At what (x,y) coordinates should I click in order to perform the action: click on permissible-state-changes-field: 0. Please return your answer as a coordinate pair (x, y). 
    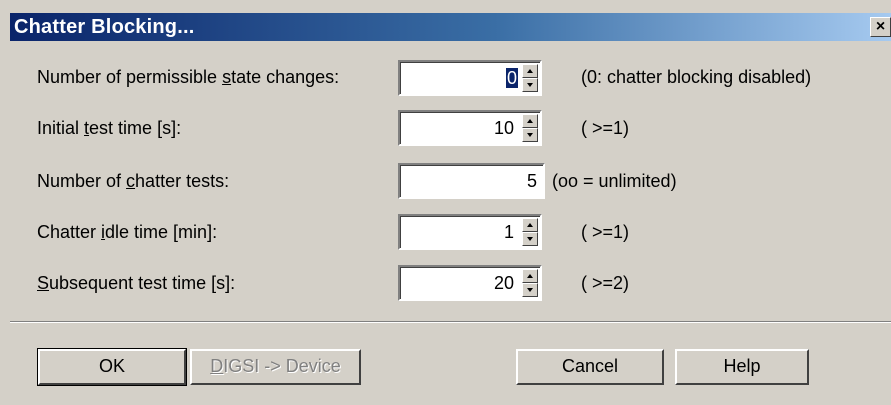
    Looking at the image, I should click on (470, 78).